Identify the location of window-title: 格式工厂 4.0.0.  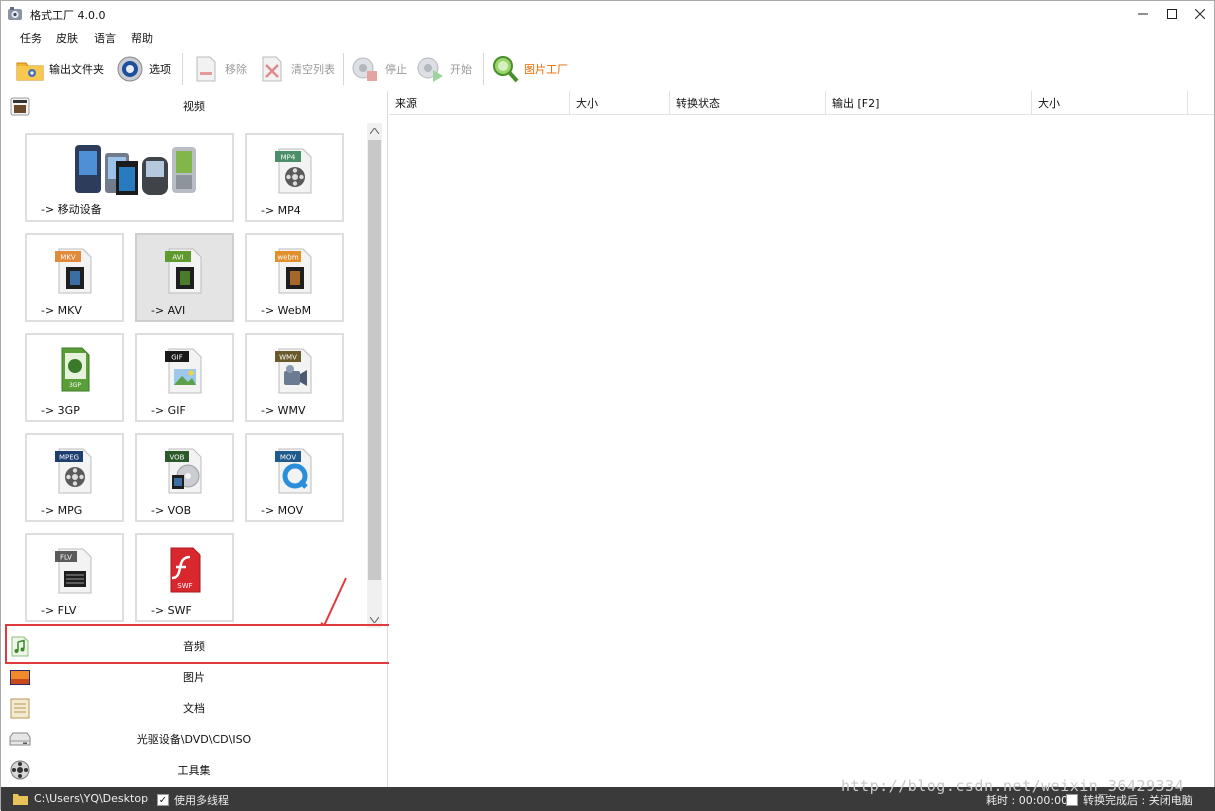
(68, 15).